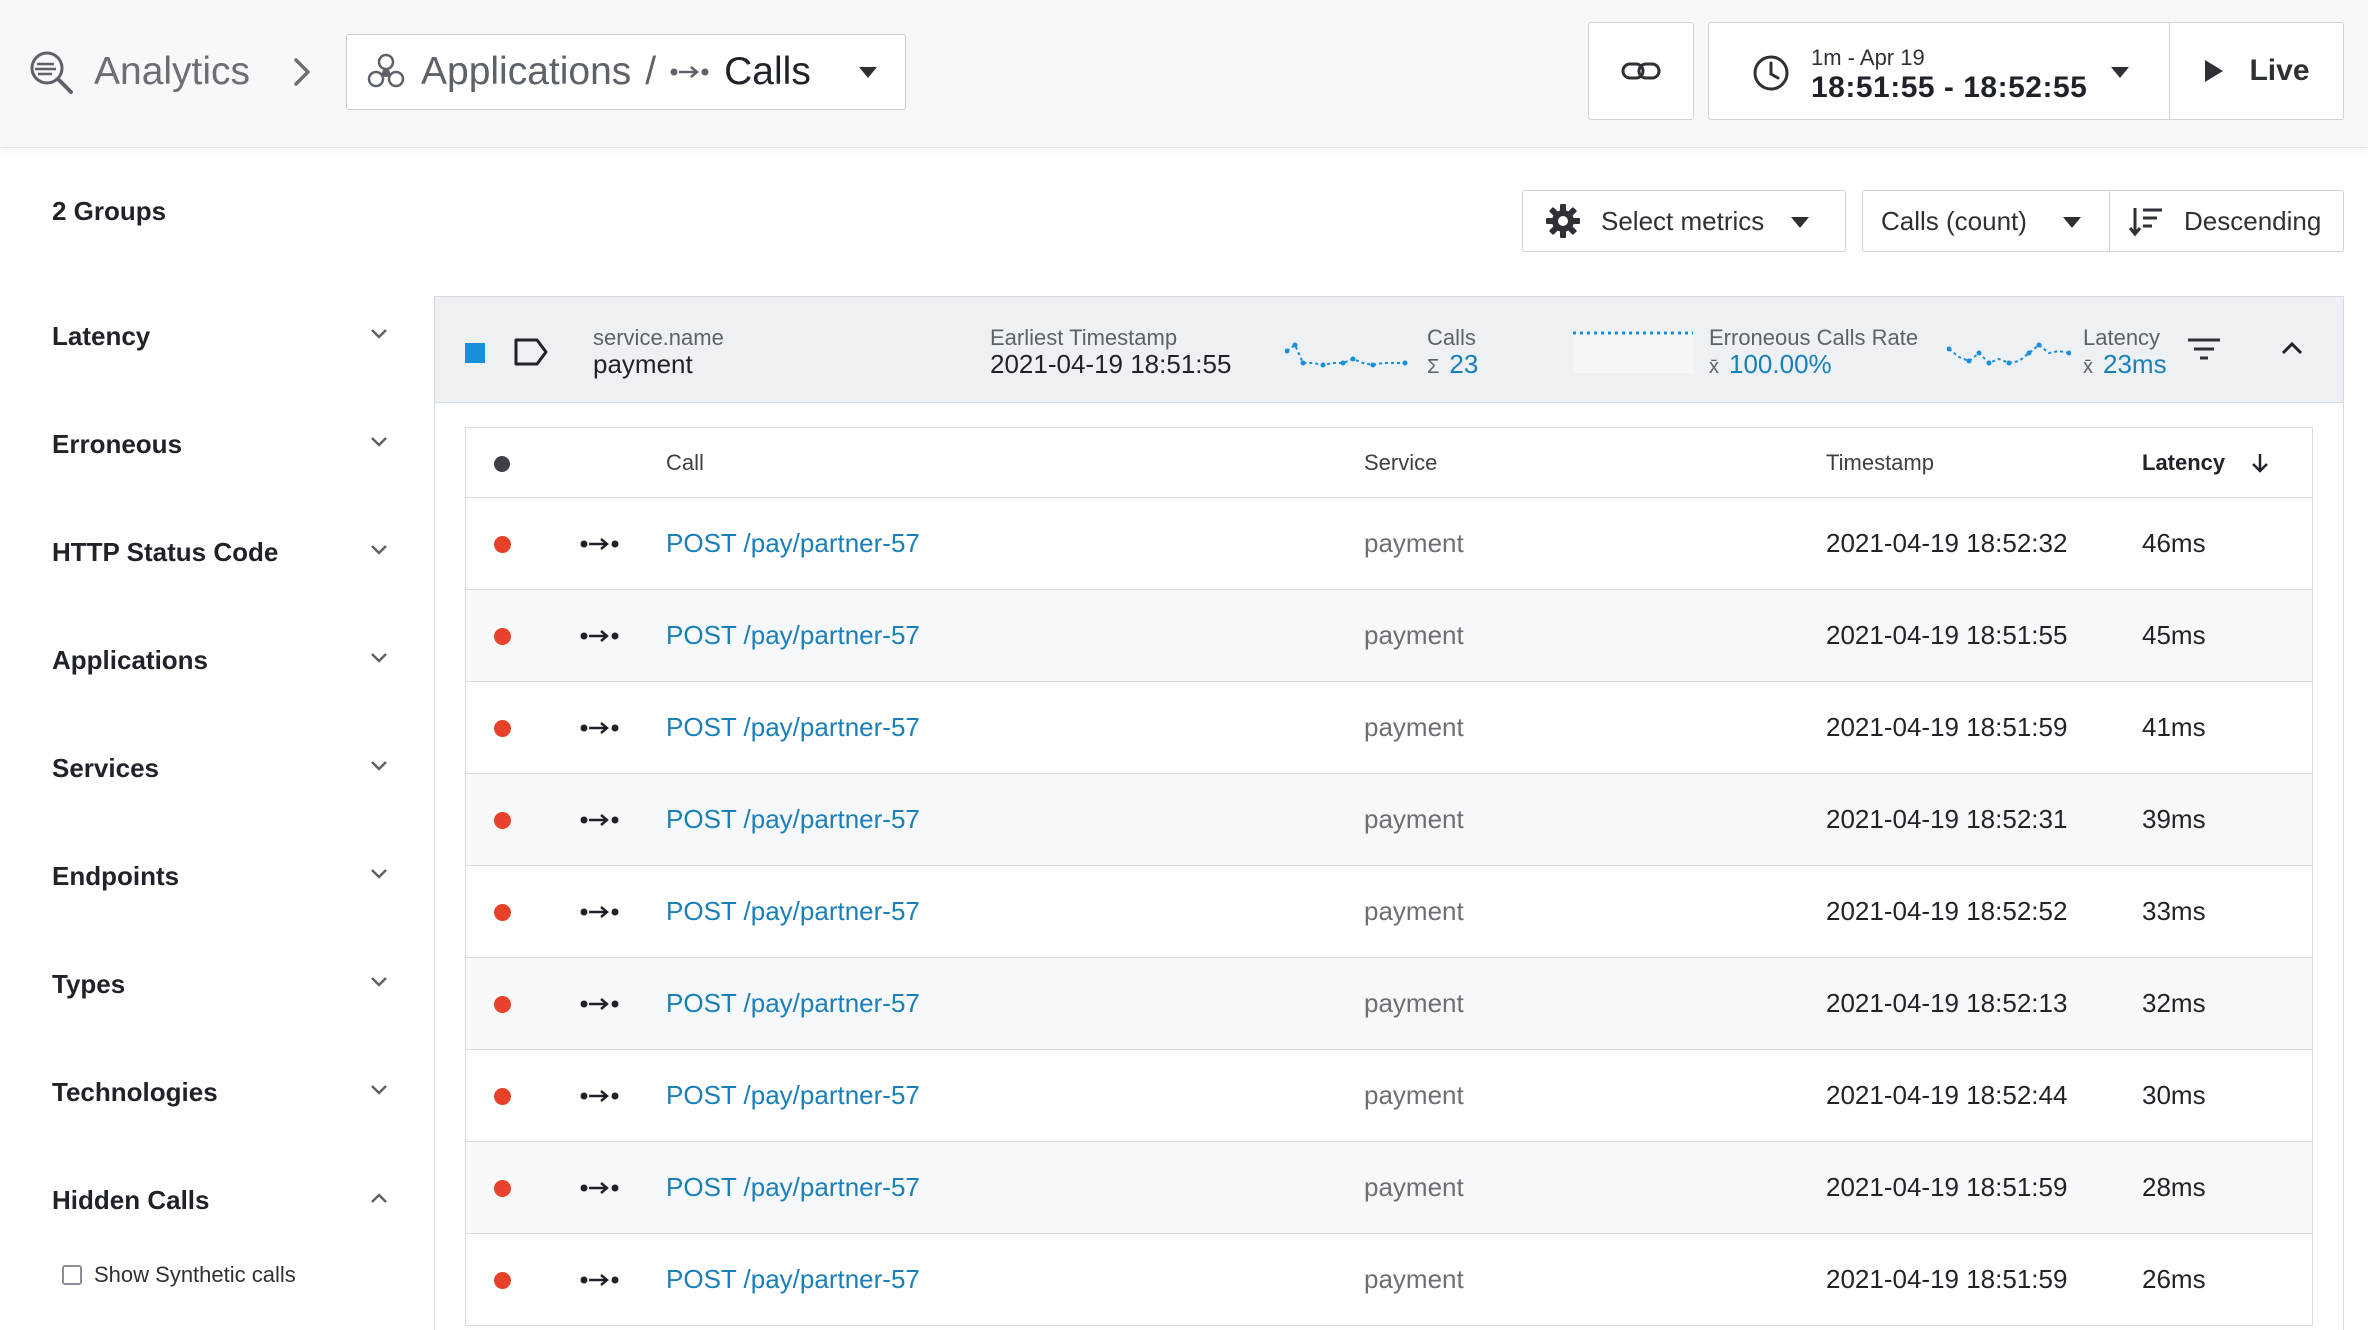 The width and height of the screenshot is (2368, 1330). I want to click on erroneous-rate-label: Erroneous Calls Rate, so click(1814, 337).